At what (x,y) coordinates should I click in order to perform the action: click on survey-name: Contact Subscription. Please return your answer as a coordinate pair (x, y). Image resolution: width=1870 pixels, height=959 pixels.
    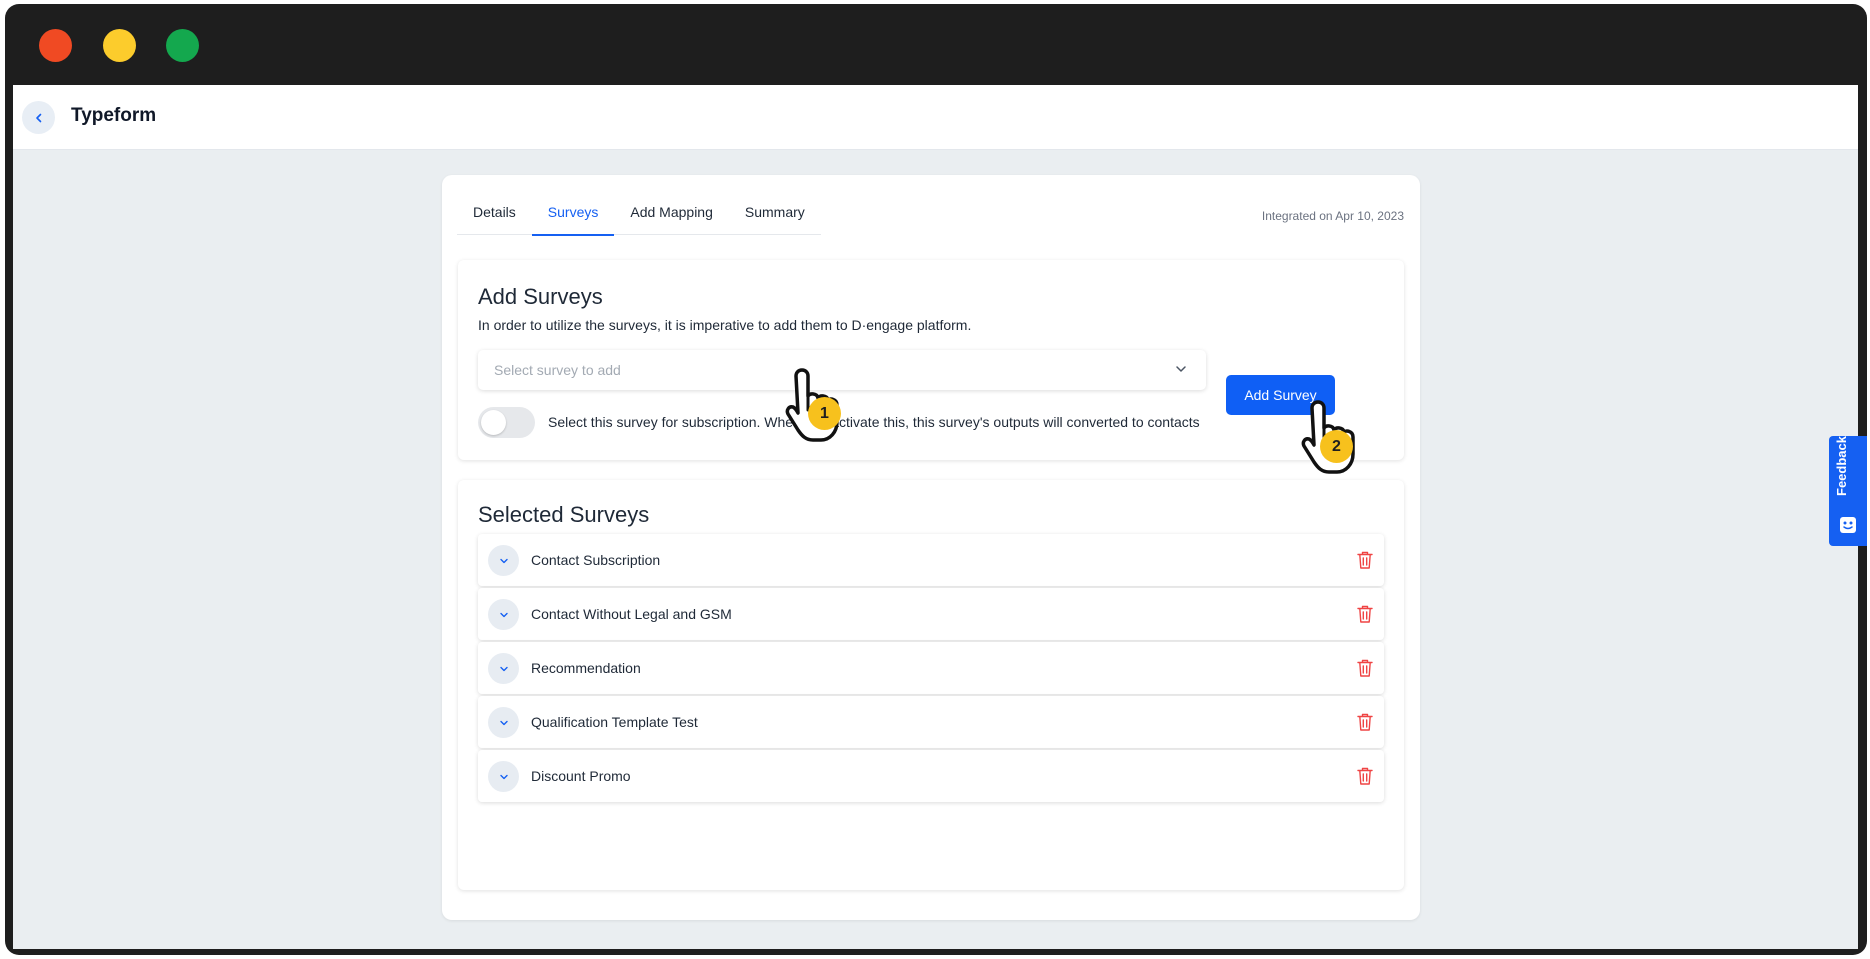
    Looking at the image, I should click on (596, 560).